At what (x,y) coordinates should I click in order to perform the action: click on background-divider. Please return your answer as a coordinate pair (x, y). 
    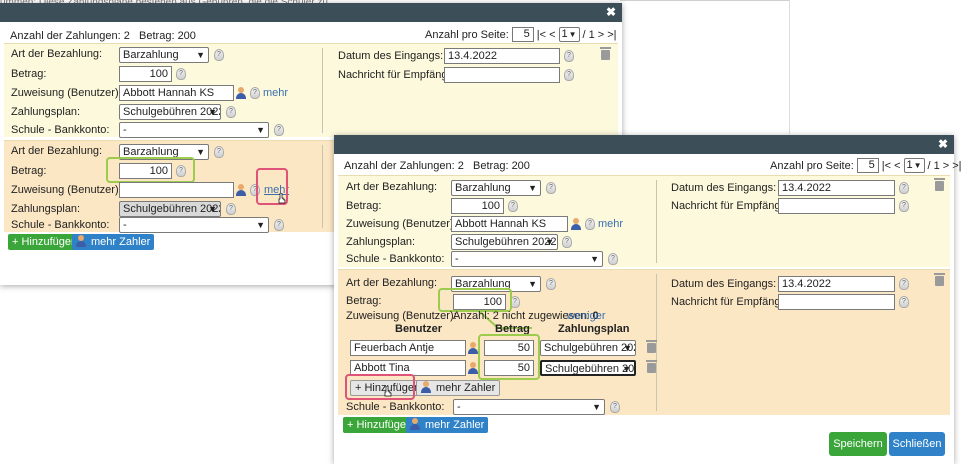
    Looking at the image, I should click on (705, 0).